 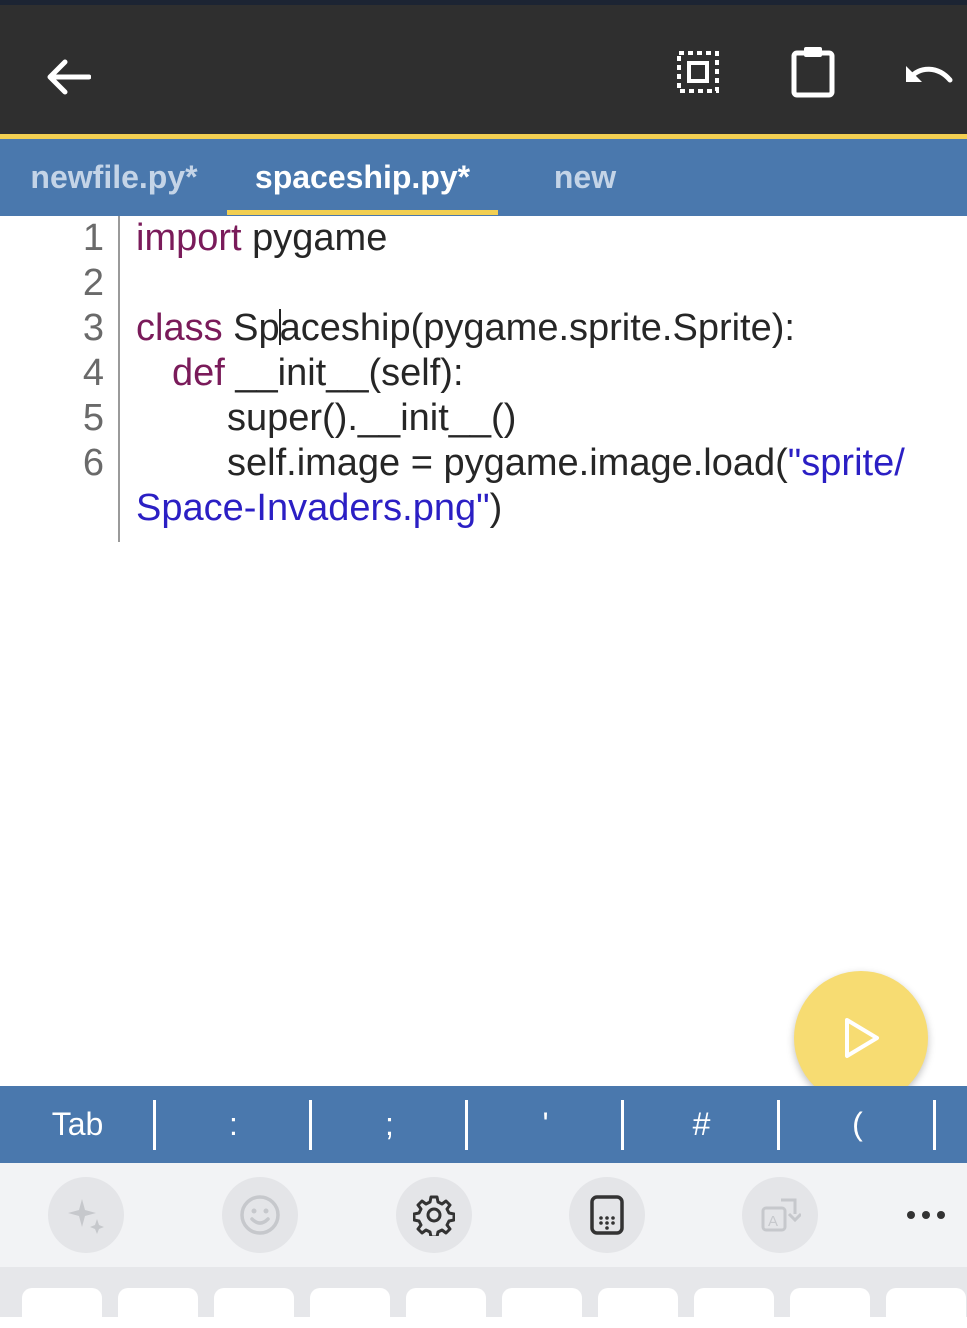 I want to click on file-tabs: newfile.py* spaceship.py* new, so click(x=483, y=177).